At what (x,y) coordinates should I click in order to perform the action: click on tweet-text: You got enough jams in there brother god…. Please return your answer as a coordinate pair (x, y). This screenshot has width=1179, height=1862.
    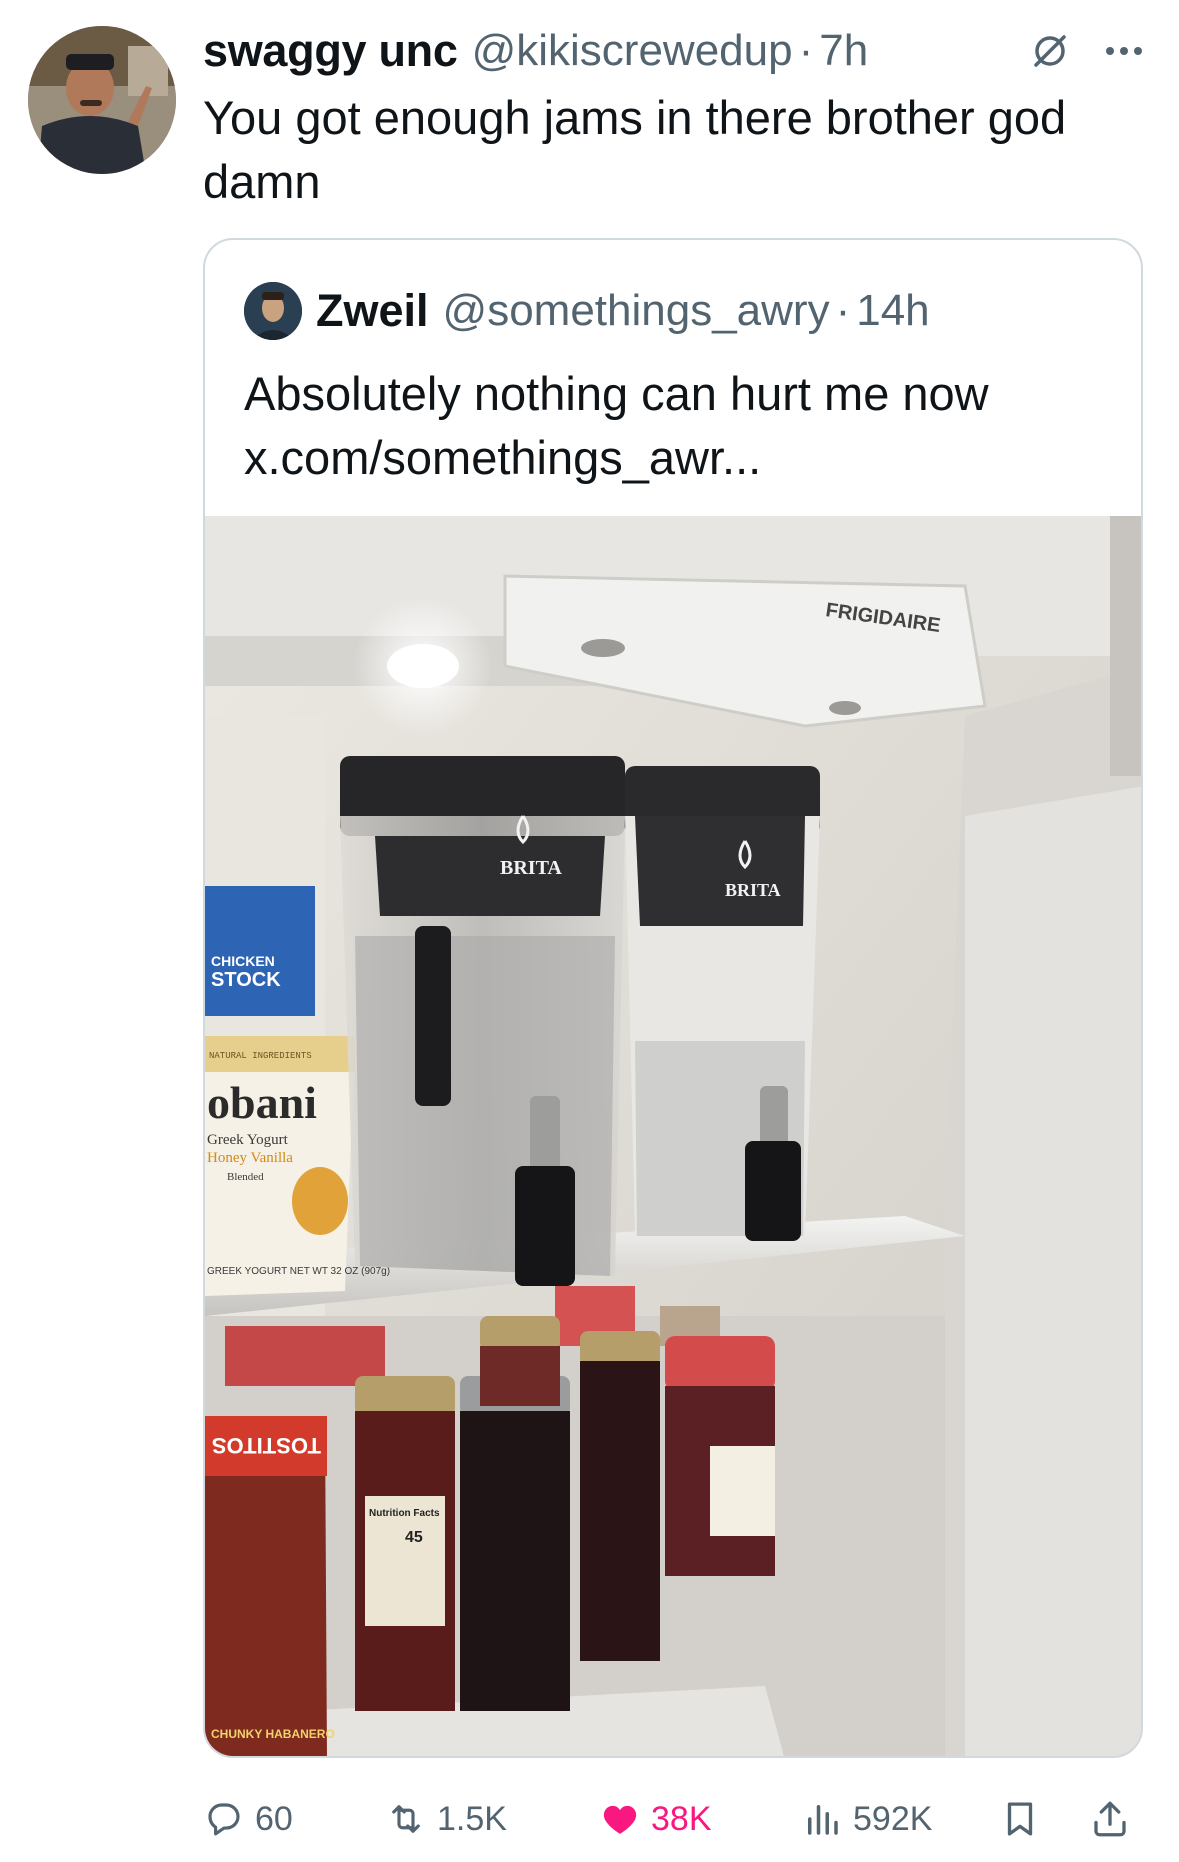
    Looking at the image, I should click on (635, 149).